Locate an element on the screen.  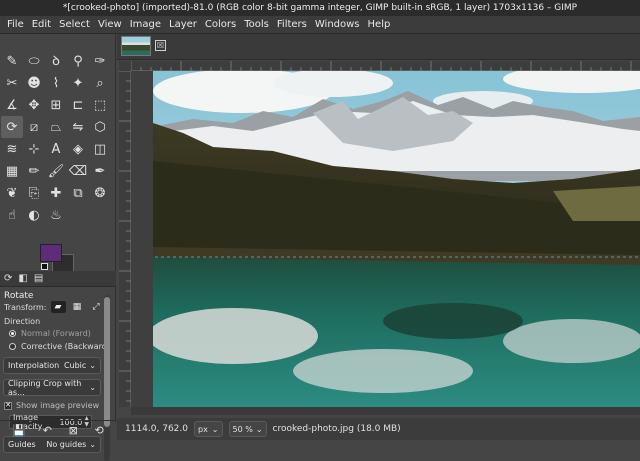
warp-icon: ≋ is located at coordinates (12, 149).